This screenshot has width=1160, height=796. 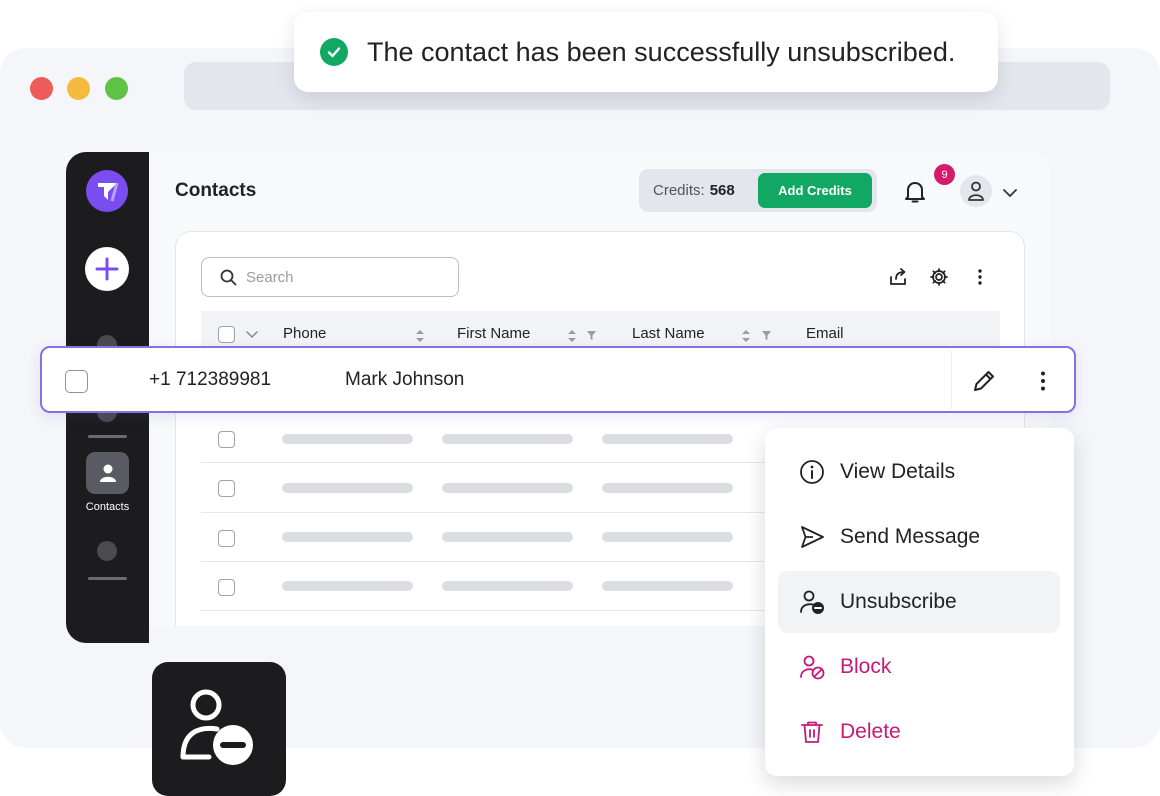 I want to click on plus-icon, so click(x=107, y=269).